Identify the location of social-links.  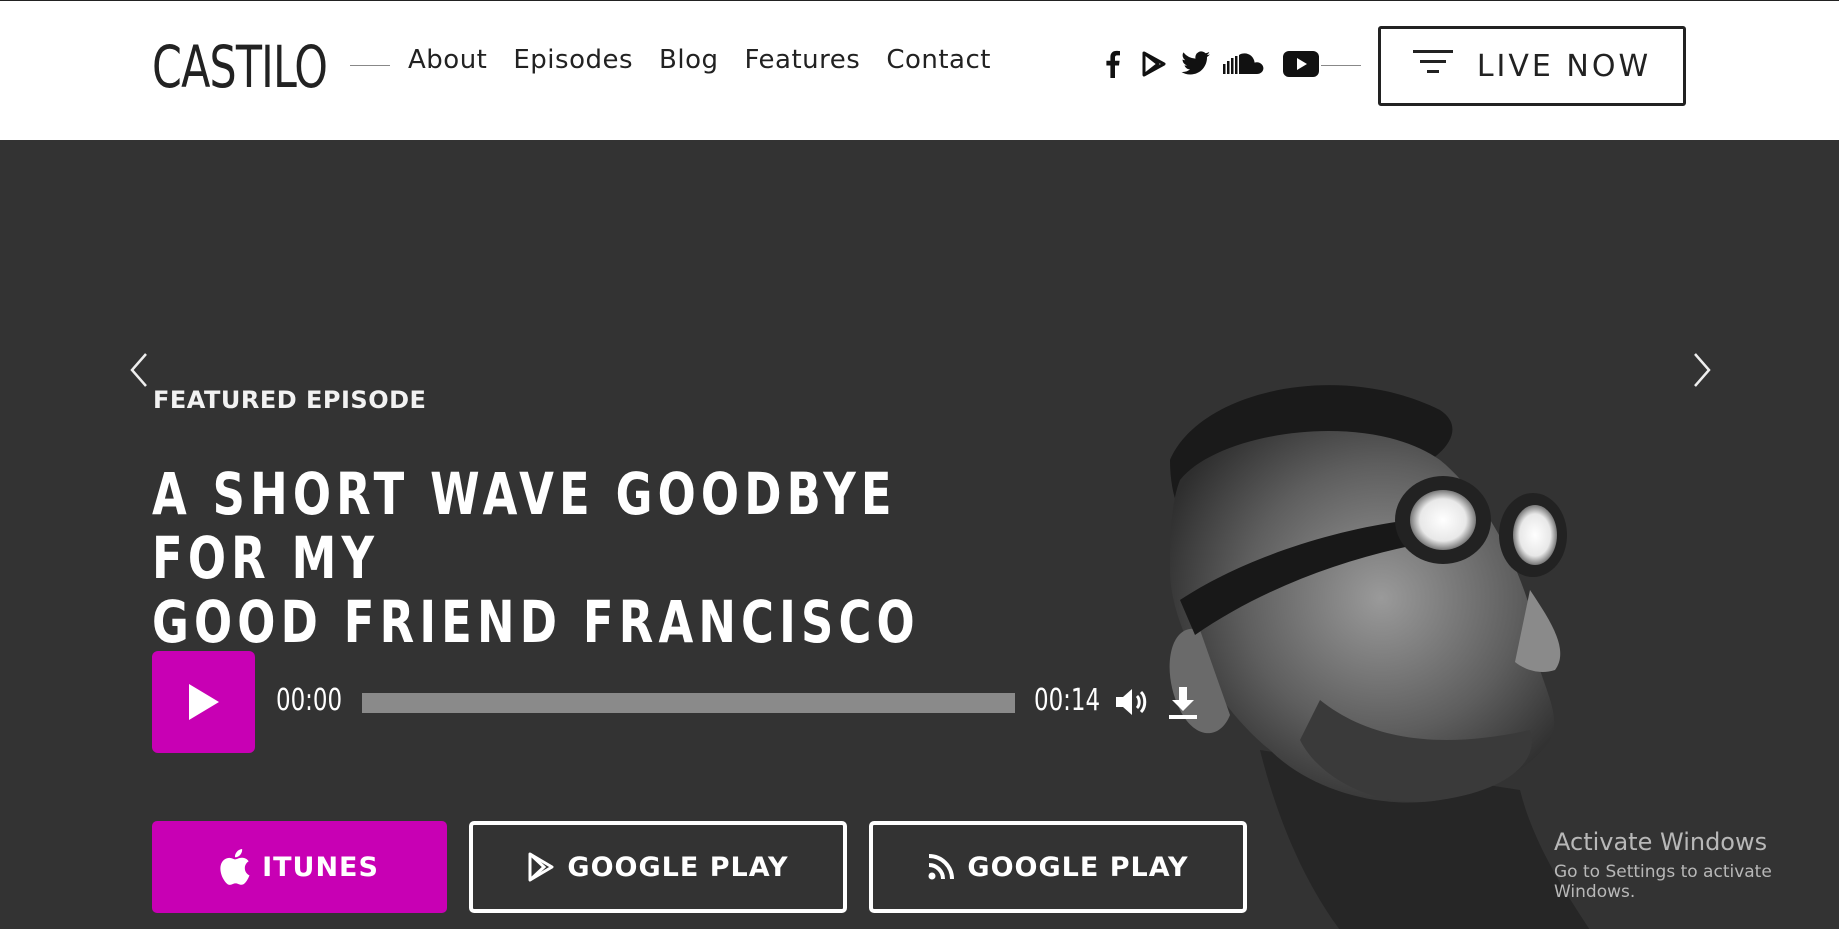
(1210, 64).